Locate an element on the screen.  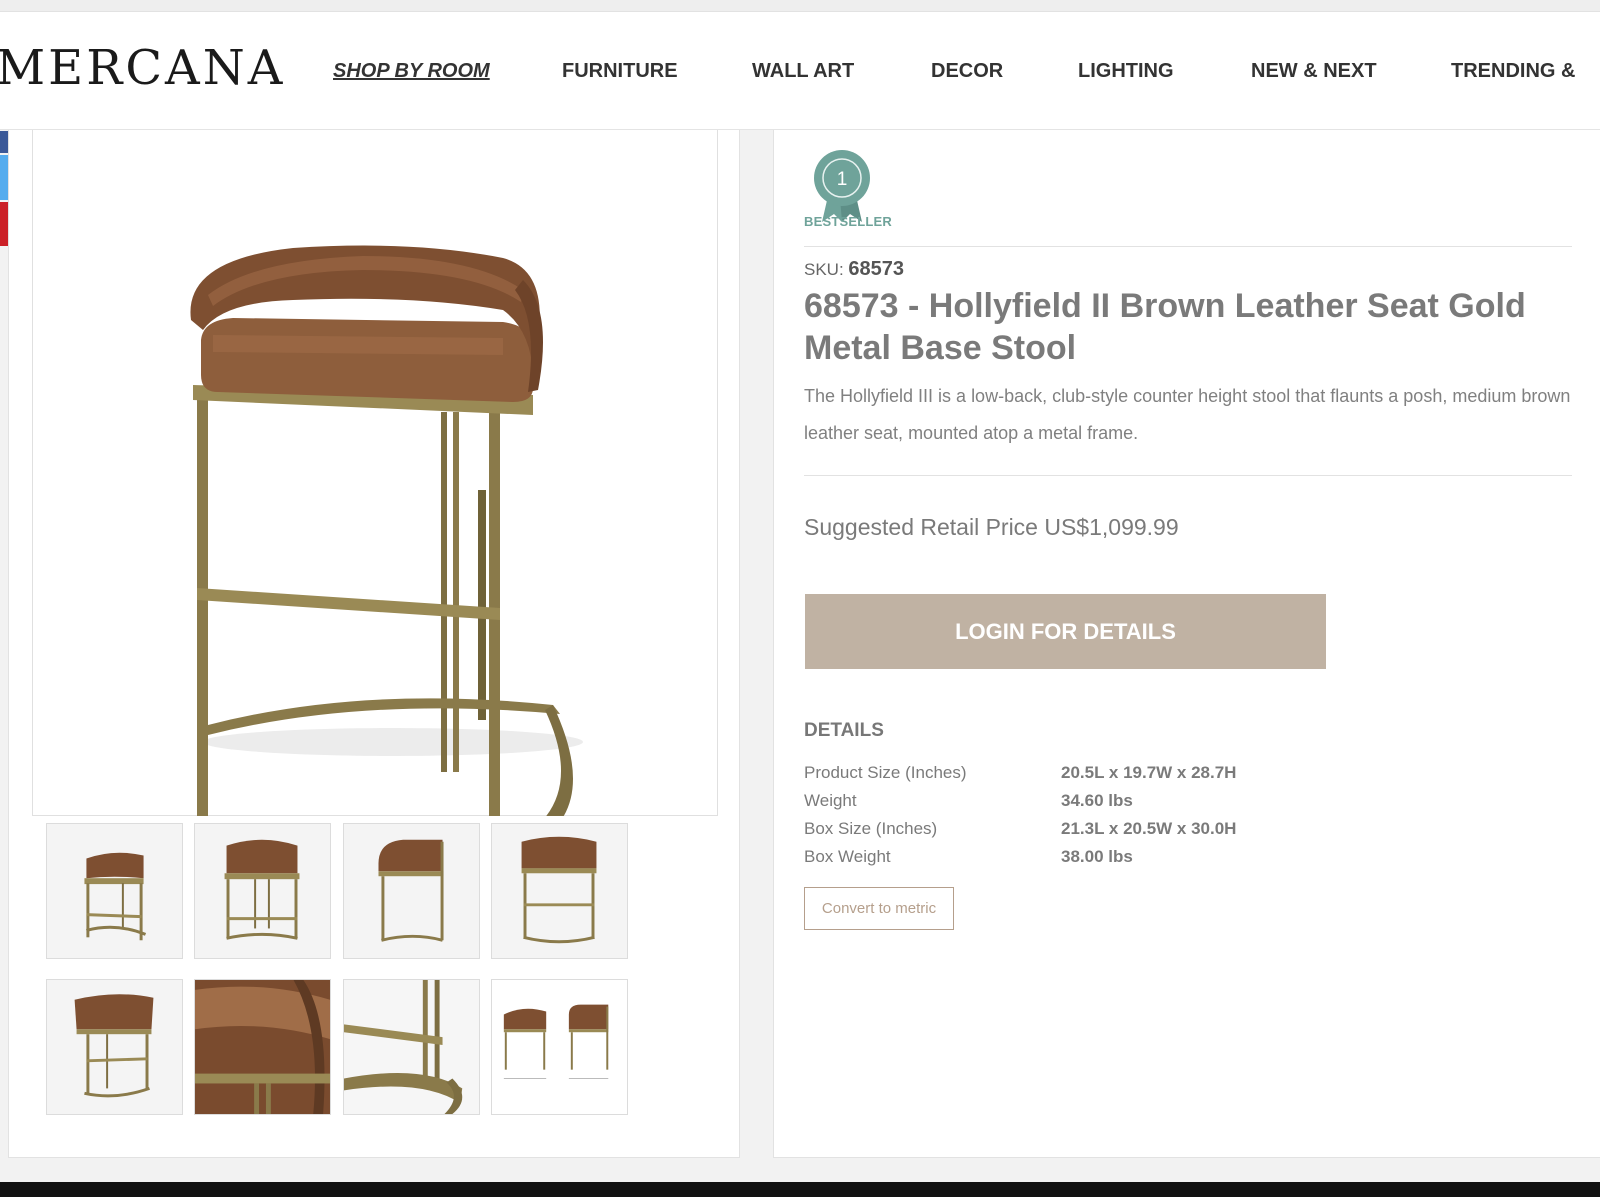
stool-front-view is located at coordinates (262, 889).